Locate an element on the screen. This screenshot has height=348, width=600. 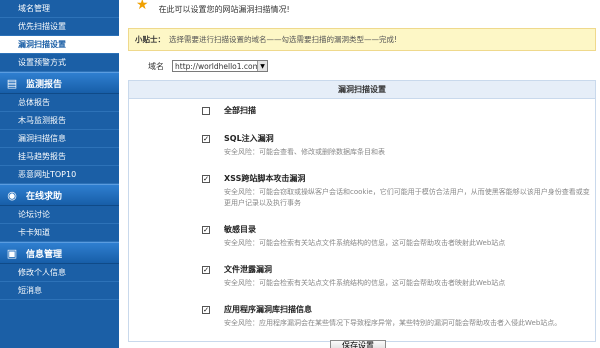
tip-box: 小贴士： 选择需要进行扫描设置的域名——勾选需要扫描的漏洞类型——完成! is located at coordinates (362, 39).